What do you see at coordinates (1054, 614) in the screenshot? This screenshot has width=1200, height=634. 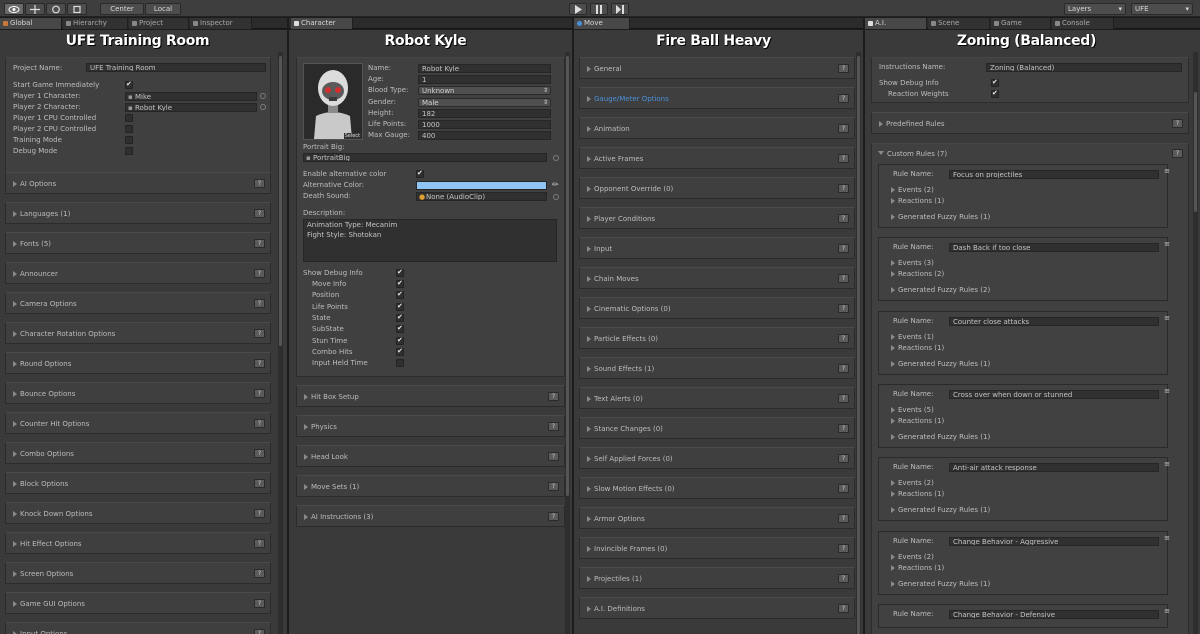 I see `rule-name-field: Change Behavior - Defensive` at bounding box center [1054, 614].